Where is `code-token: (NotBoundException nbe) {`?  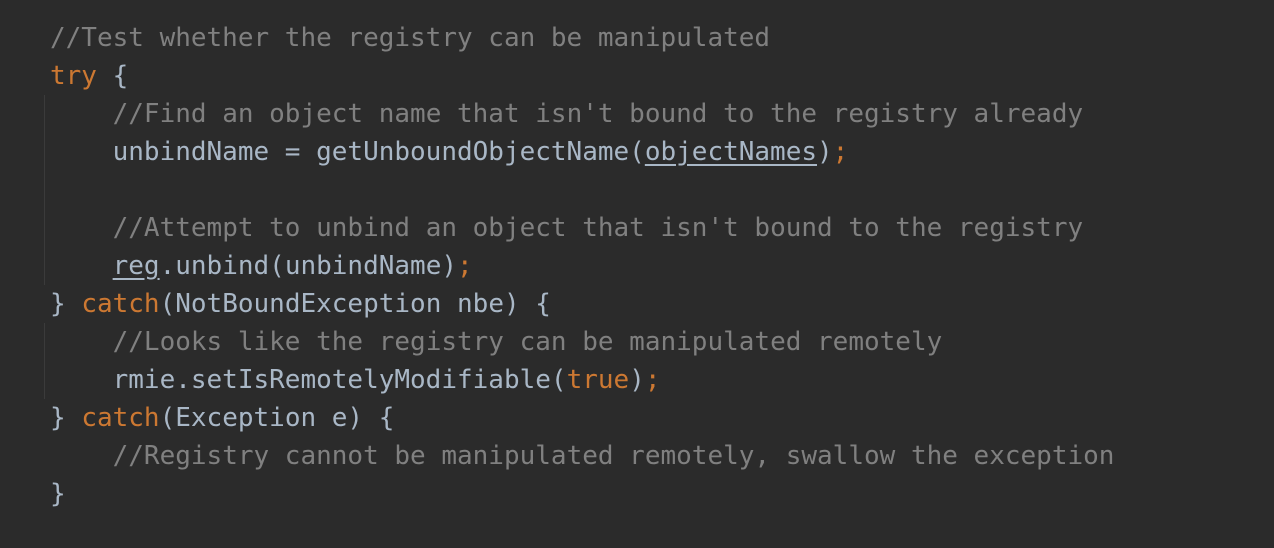 code-token: (NotBoundException nbe) { is located at coordinates (355, 304).